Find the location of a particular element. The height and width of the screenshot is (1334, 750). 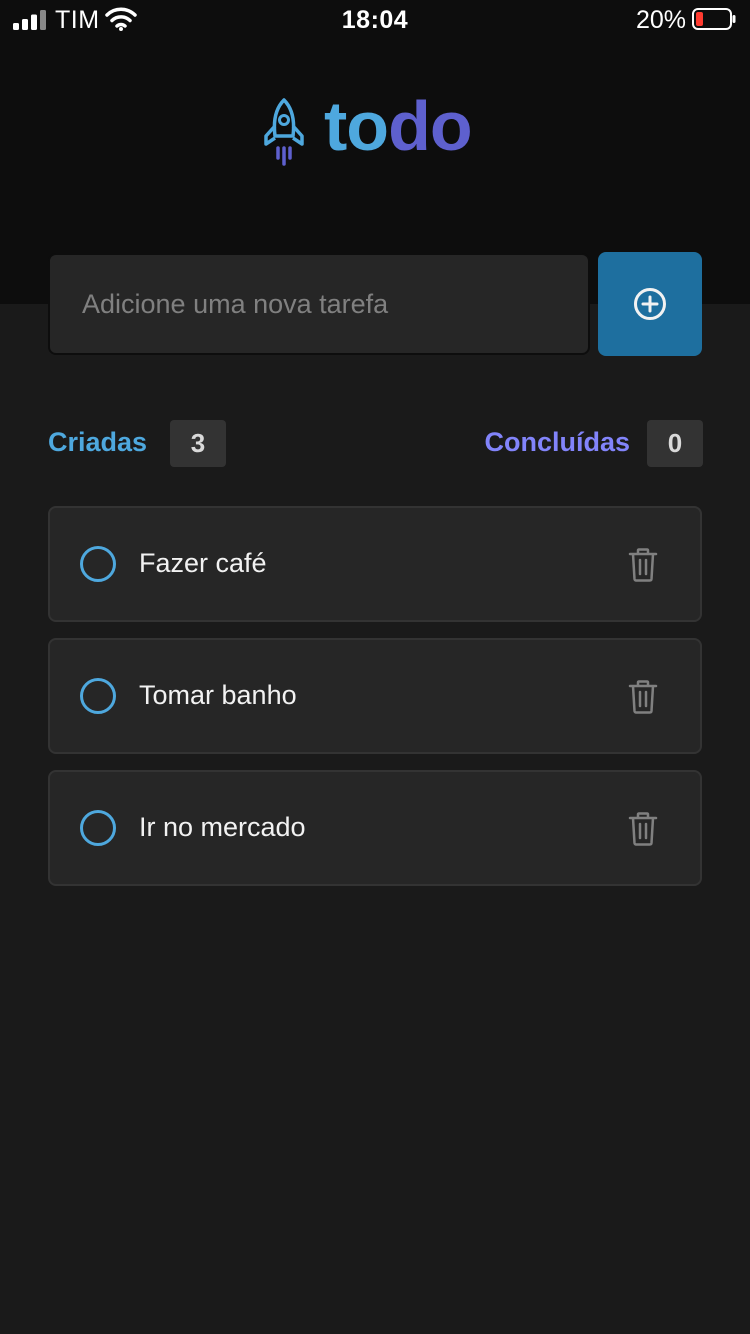

new-task-input is located at coordinates (319, 304).